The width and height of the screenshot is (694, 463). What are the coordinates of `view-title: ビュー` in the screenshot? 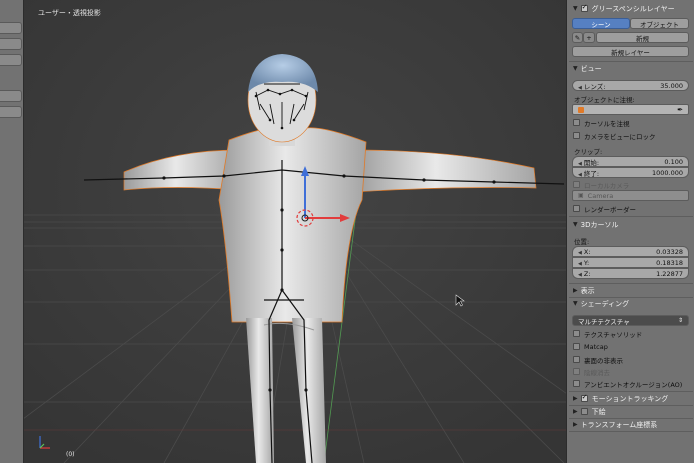 It's located at (591, 68).